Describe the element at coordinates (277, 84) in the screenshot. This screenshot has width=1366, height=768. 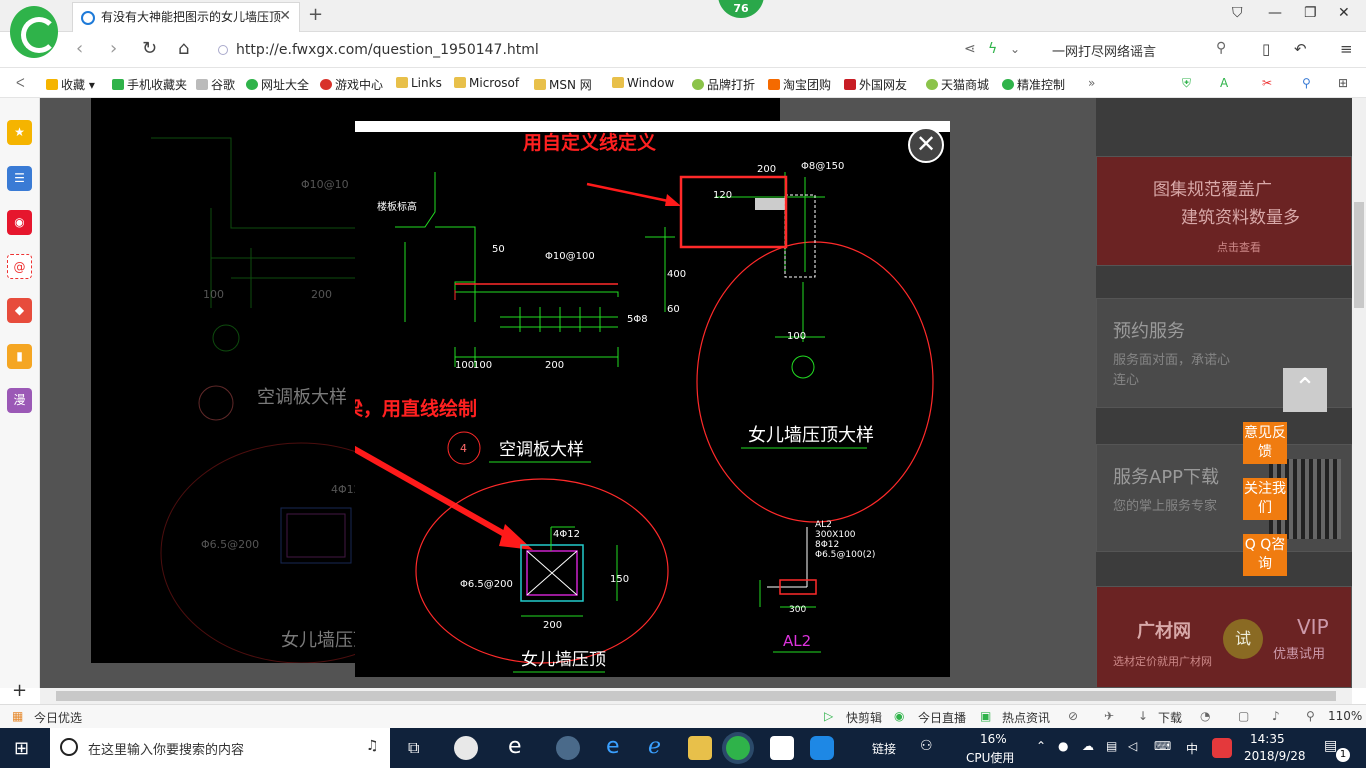
I see `bookmark-item: 网址大全` at that location.